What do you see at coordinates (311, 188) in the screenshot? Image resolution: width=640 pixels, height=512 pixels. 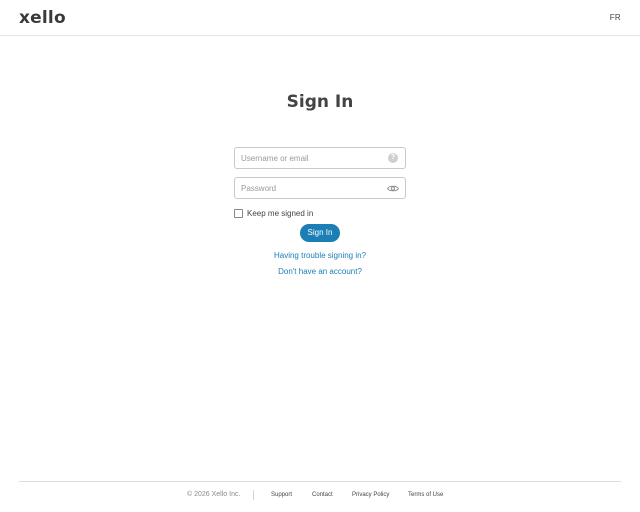 I see `password-input` at bounding box center [311, 188].